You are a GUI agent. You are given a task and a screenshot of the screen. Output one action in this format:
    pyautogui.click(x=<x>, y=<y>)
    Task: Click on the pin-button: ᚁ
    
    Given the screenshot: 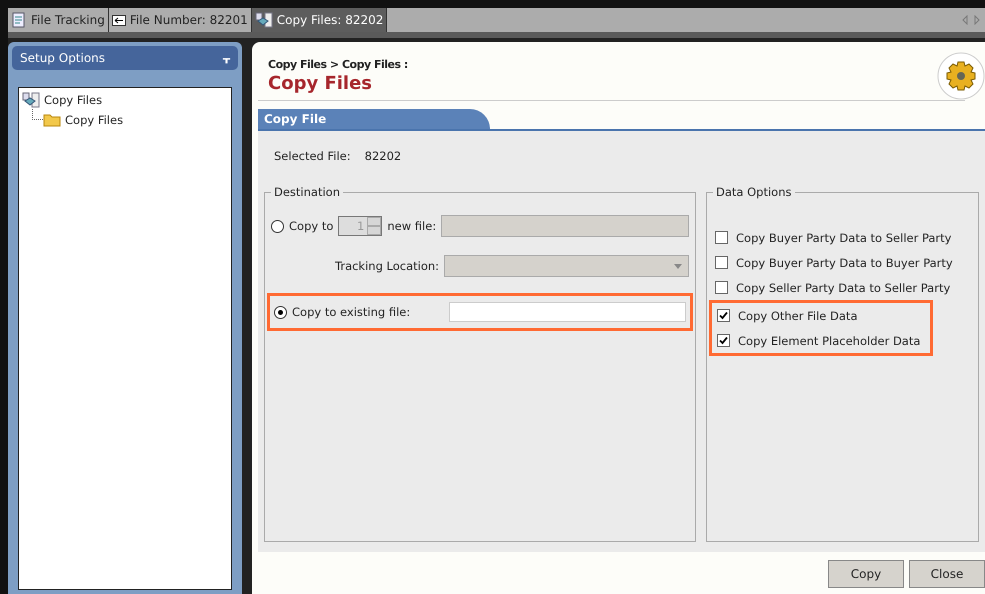 What is the action you would take?
    pyautogui.click(x=226, y=58)
    